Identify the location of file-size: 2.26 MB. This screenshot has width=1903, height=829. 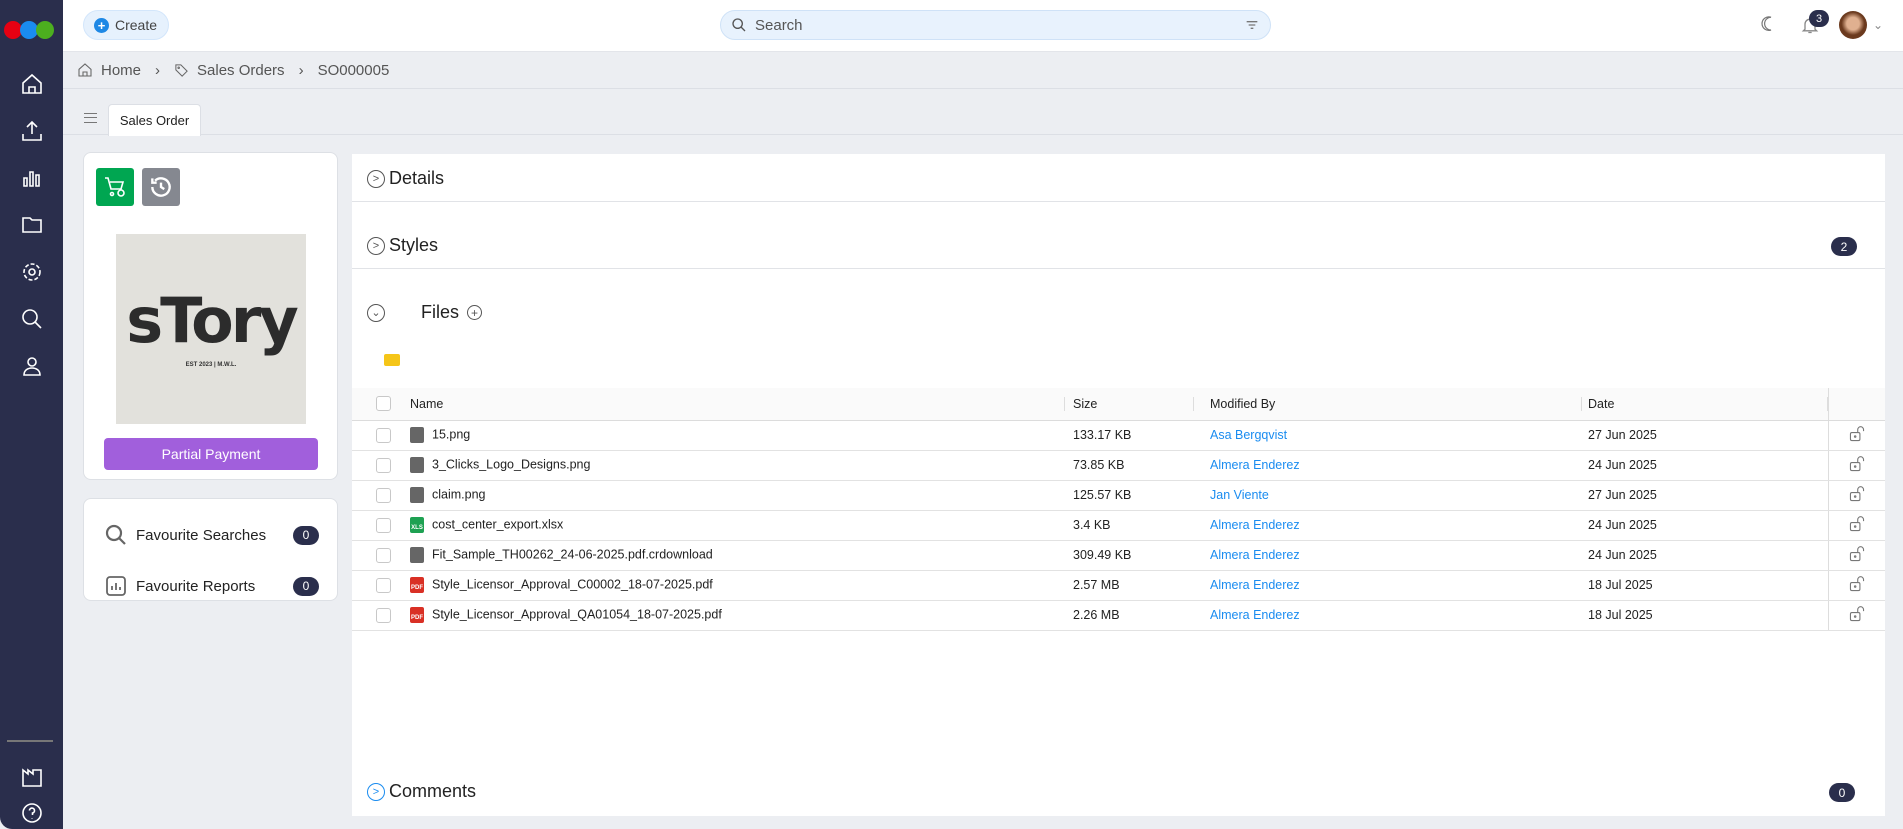
(1129, 615).